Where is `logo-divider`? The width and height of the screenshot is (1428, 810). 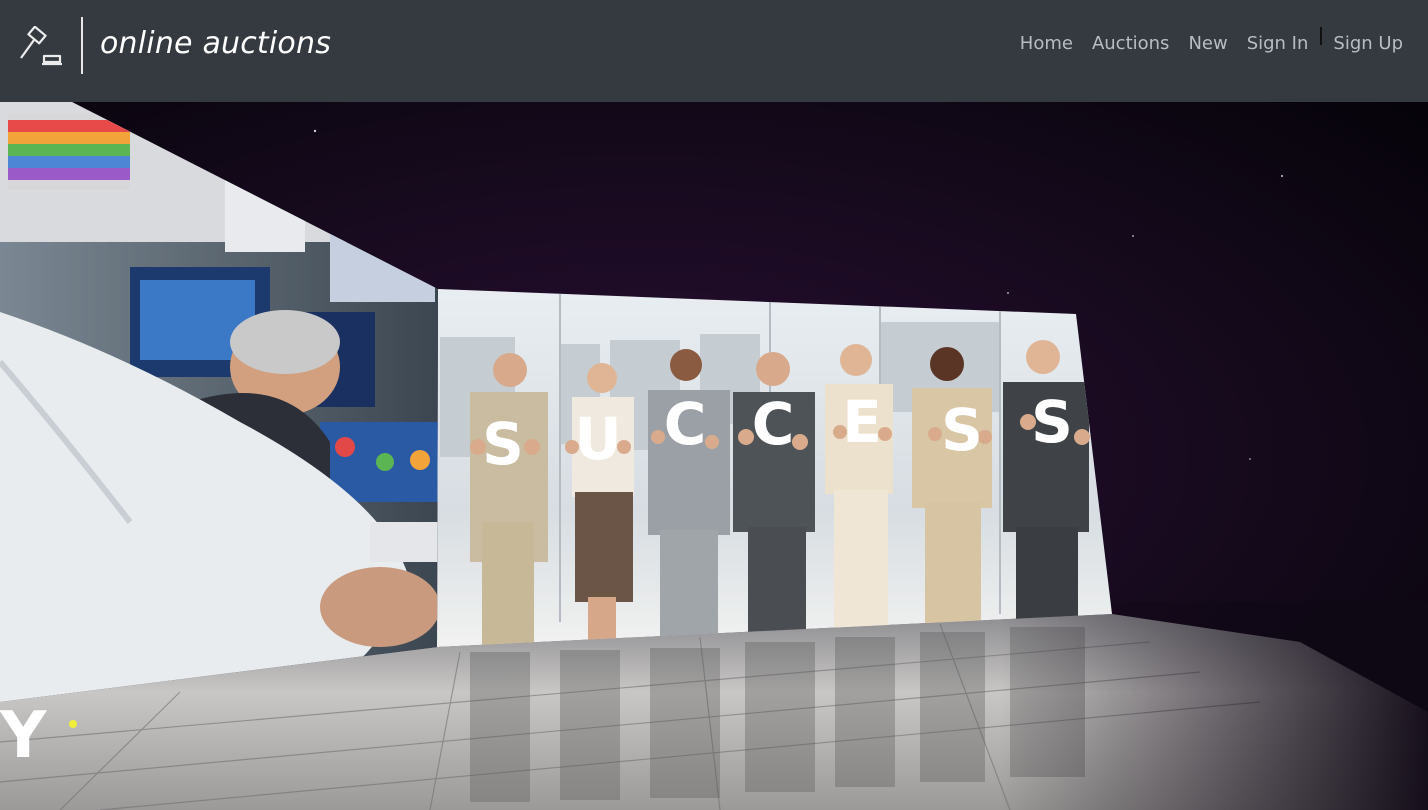 logo-divider is located at coordinates (82, 45).